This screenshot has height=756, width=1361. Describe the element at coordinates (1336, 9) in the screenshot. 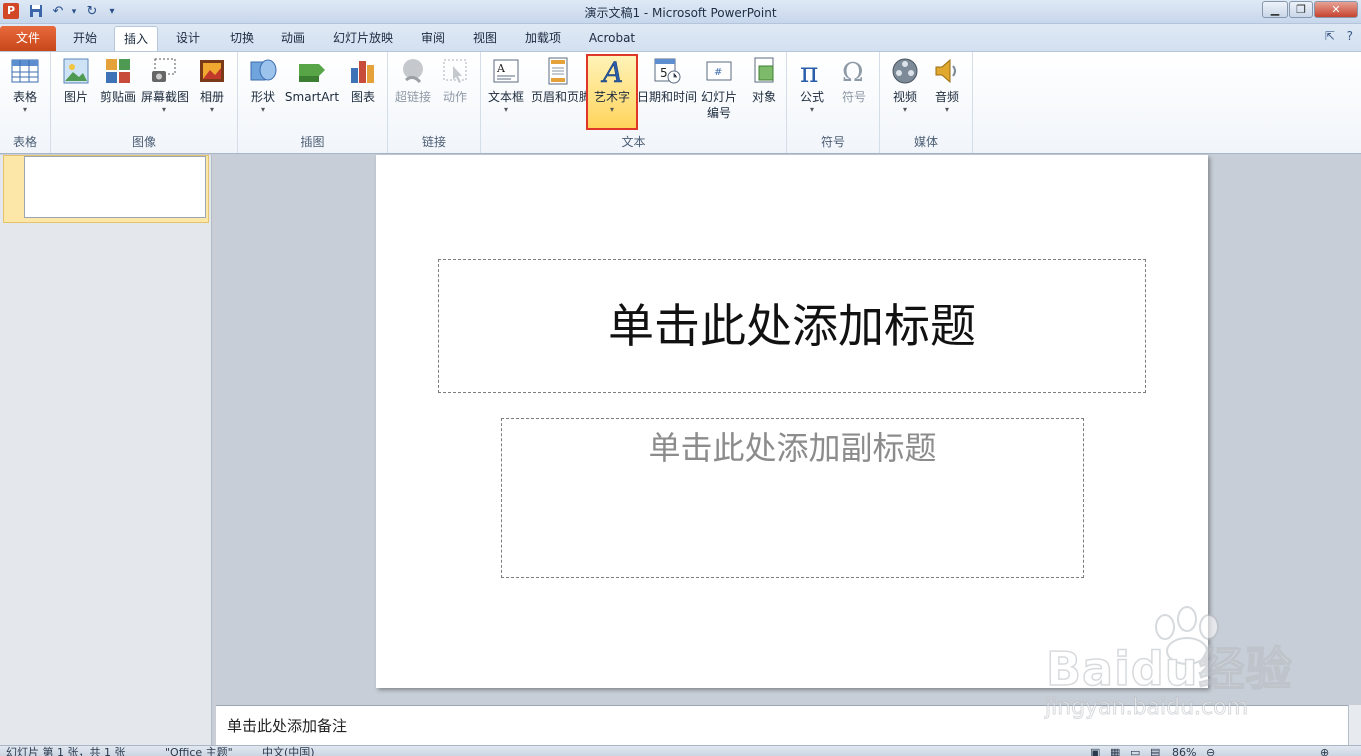

I see `close-button: ✕` at that location.